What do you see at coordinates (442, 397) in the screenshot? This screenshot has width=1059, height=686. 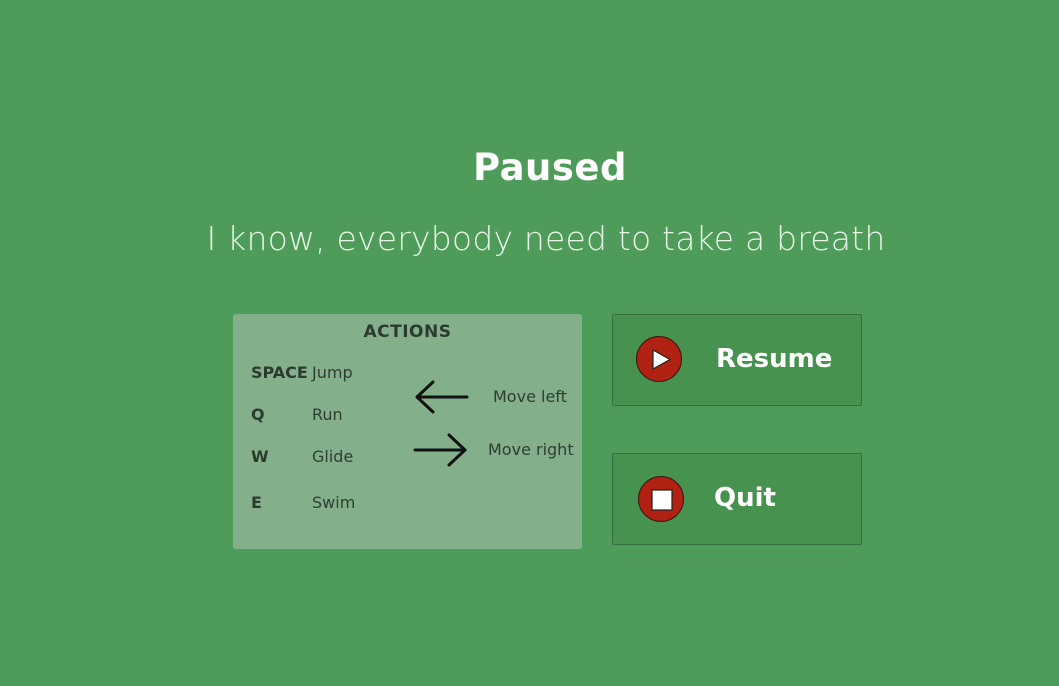 I see `arrow-left-icon` at bounding box center [442, 397].